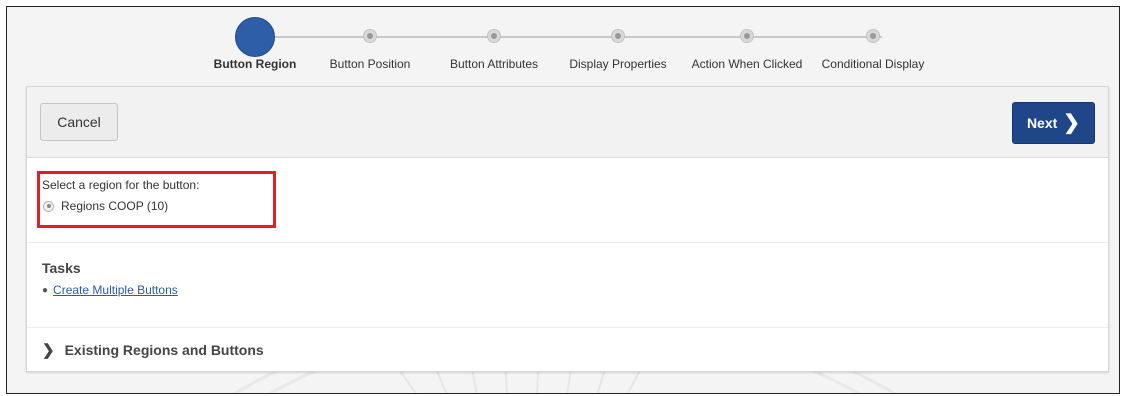 The height and width of the screenshot is (396, 1122). I want to click on region-radio, so click(48, 206).